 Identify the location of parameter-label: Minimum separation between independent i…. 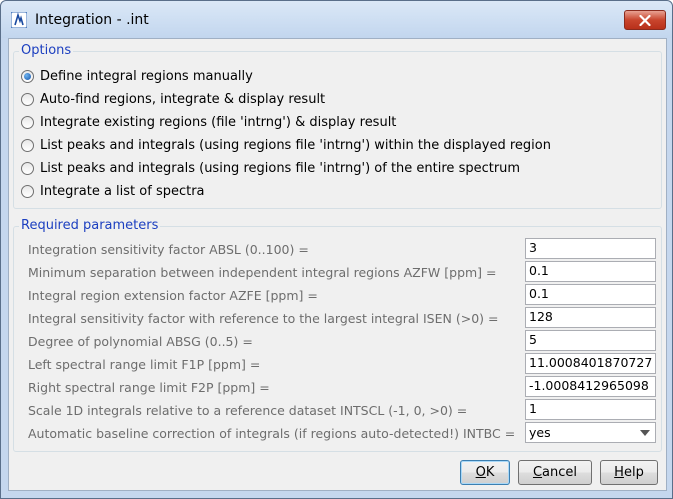
(262, 272).